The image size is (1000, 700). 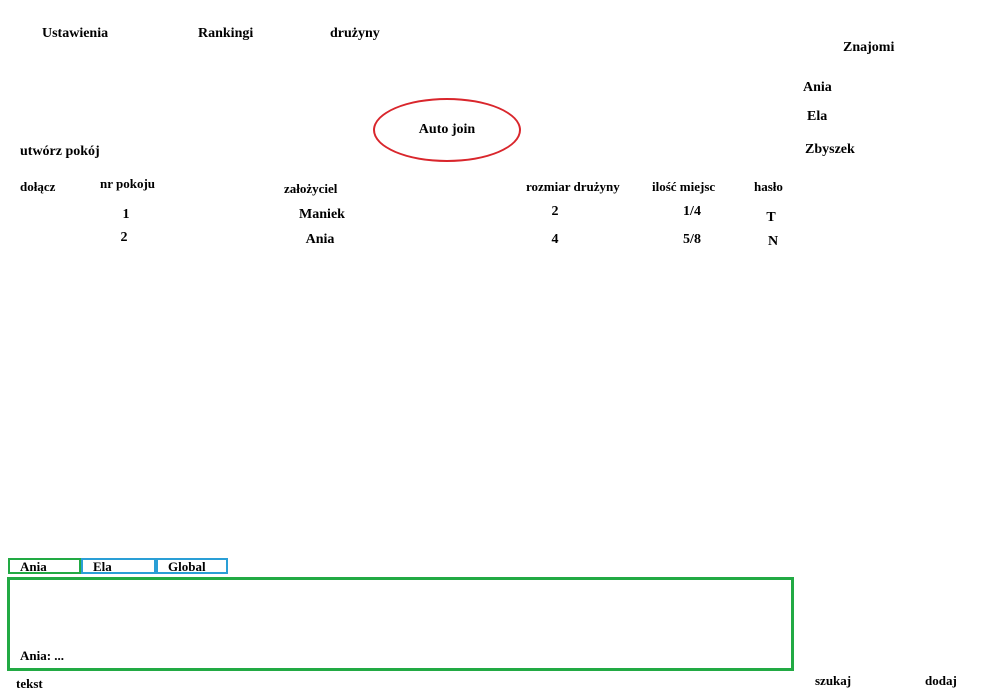 What do you see at coordinates (311, 188) in the screenshot?
I see `column-header-founder: założyciel` at bounding box center [311, 188].